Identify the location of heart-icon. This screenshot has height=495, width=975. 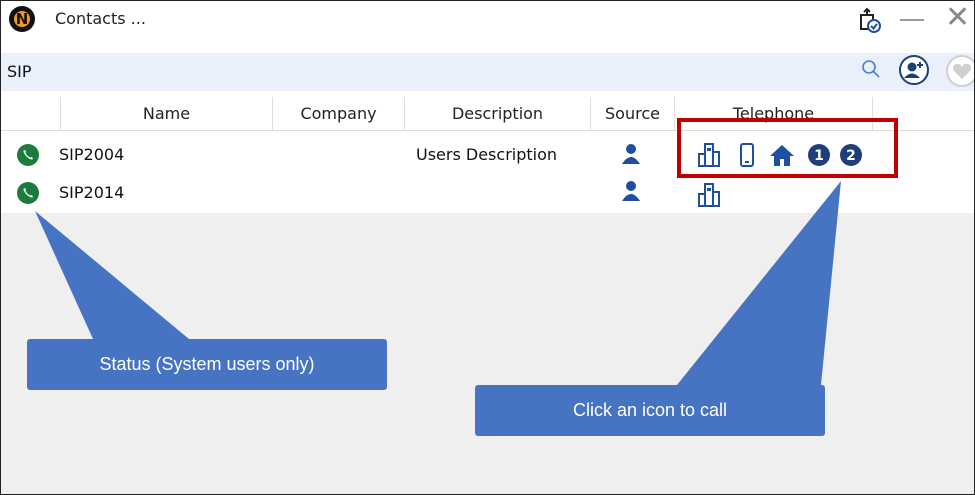
(962, 71).